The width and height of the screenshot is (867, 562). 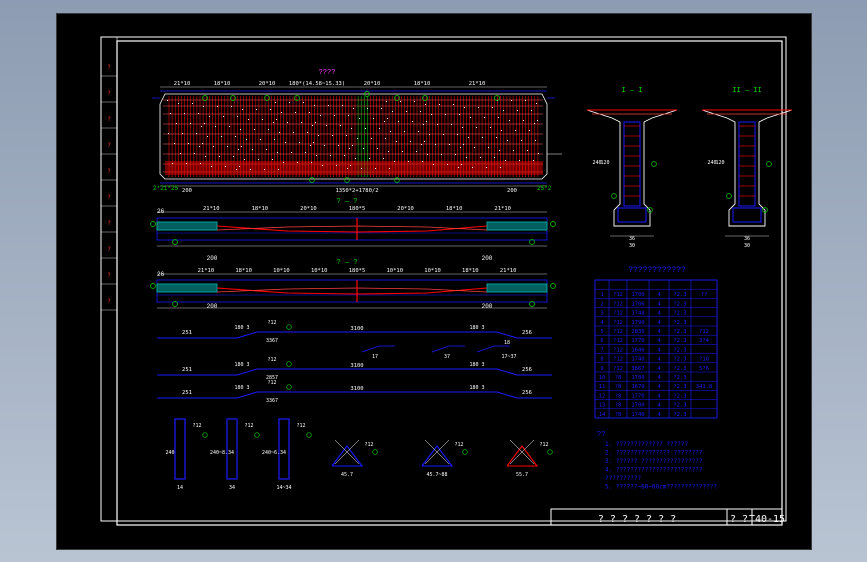 What do you see at coordinates (232, 488) in the screenshot?
I see `stirrup-sub: 34` at bounding box center [232, 488].